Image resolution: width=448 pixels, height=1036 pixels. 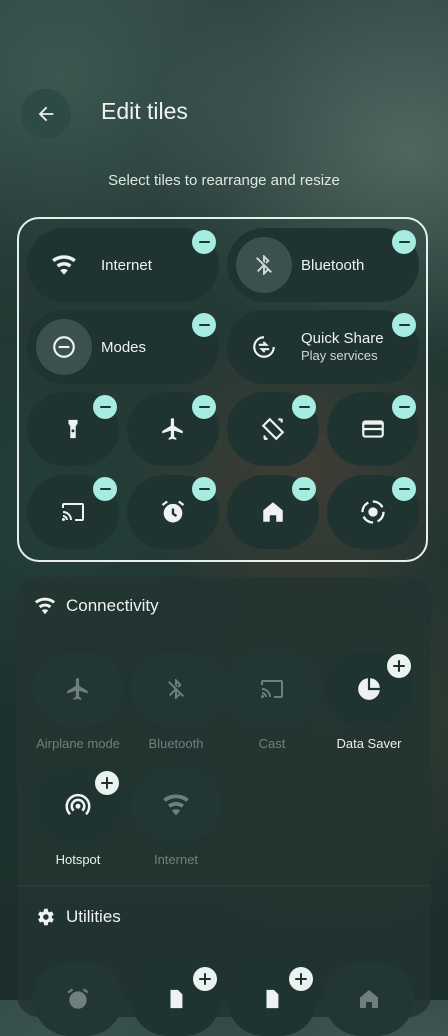 I want to click on tile-quick-share: Quick Share Play services, so click(x=323, y=347).